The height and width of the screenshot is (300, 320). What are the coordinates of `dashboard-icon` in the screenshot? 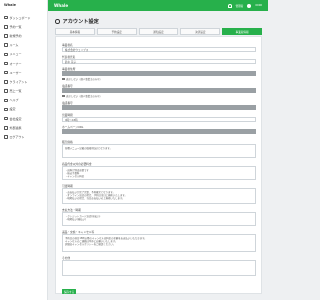 It's located at (6, 17).